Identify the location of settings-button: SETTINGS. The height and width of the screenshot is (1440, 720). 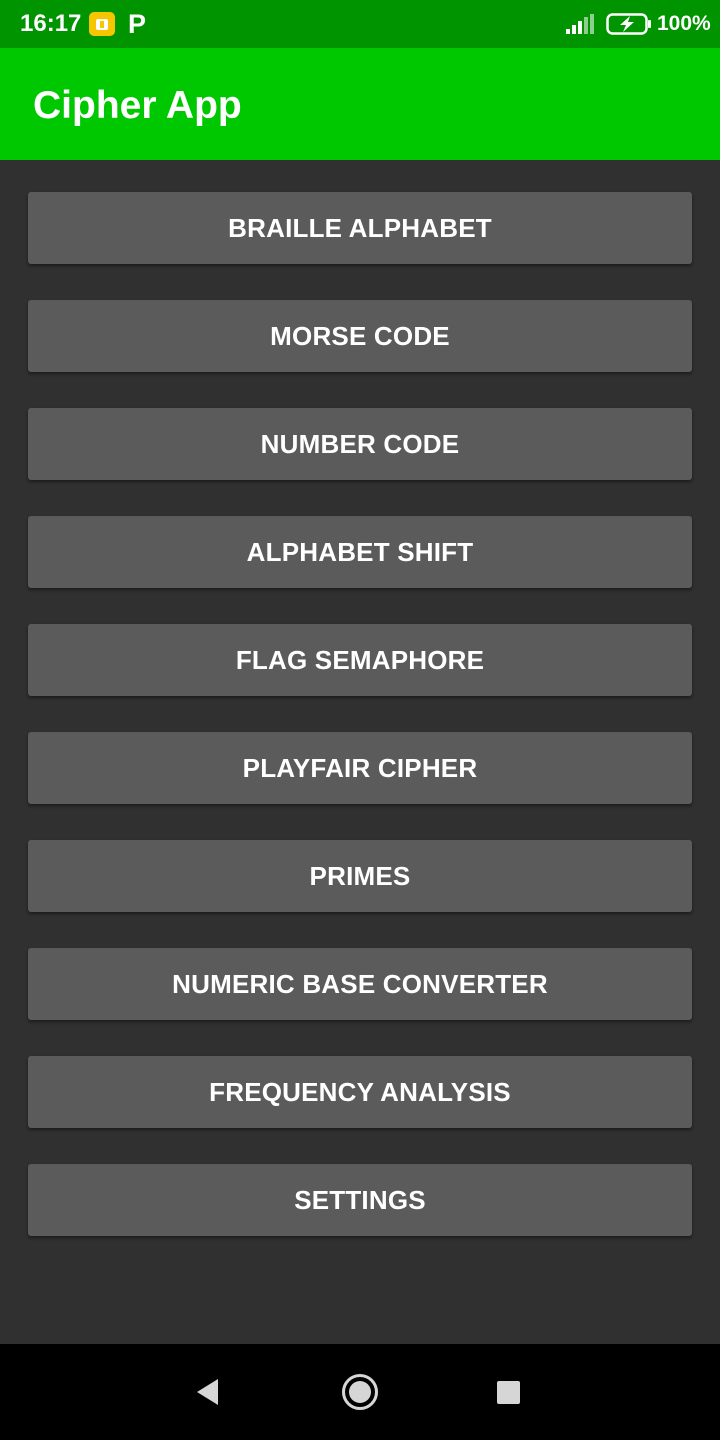
(360, 1200).